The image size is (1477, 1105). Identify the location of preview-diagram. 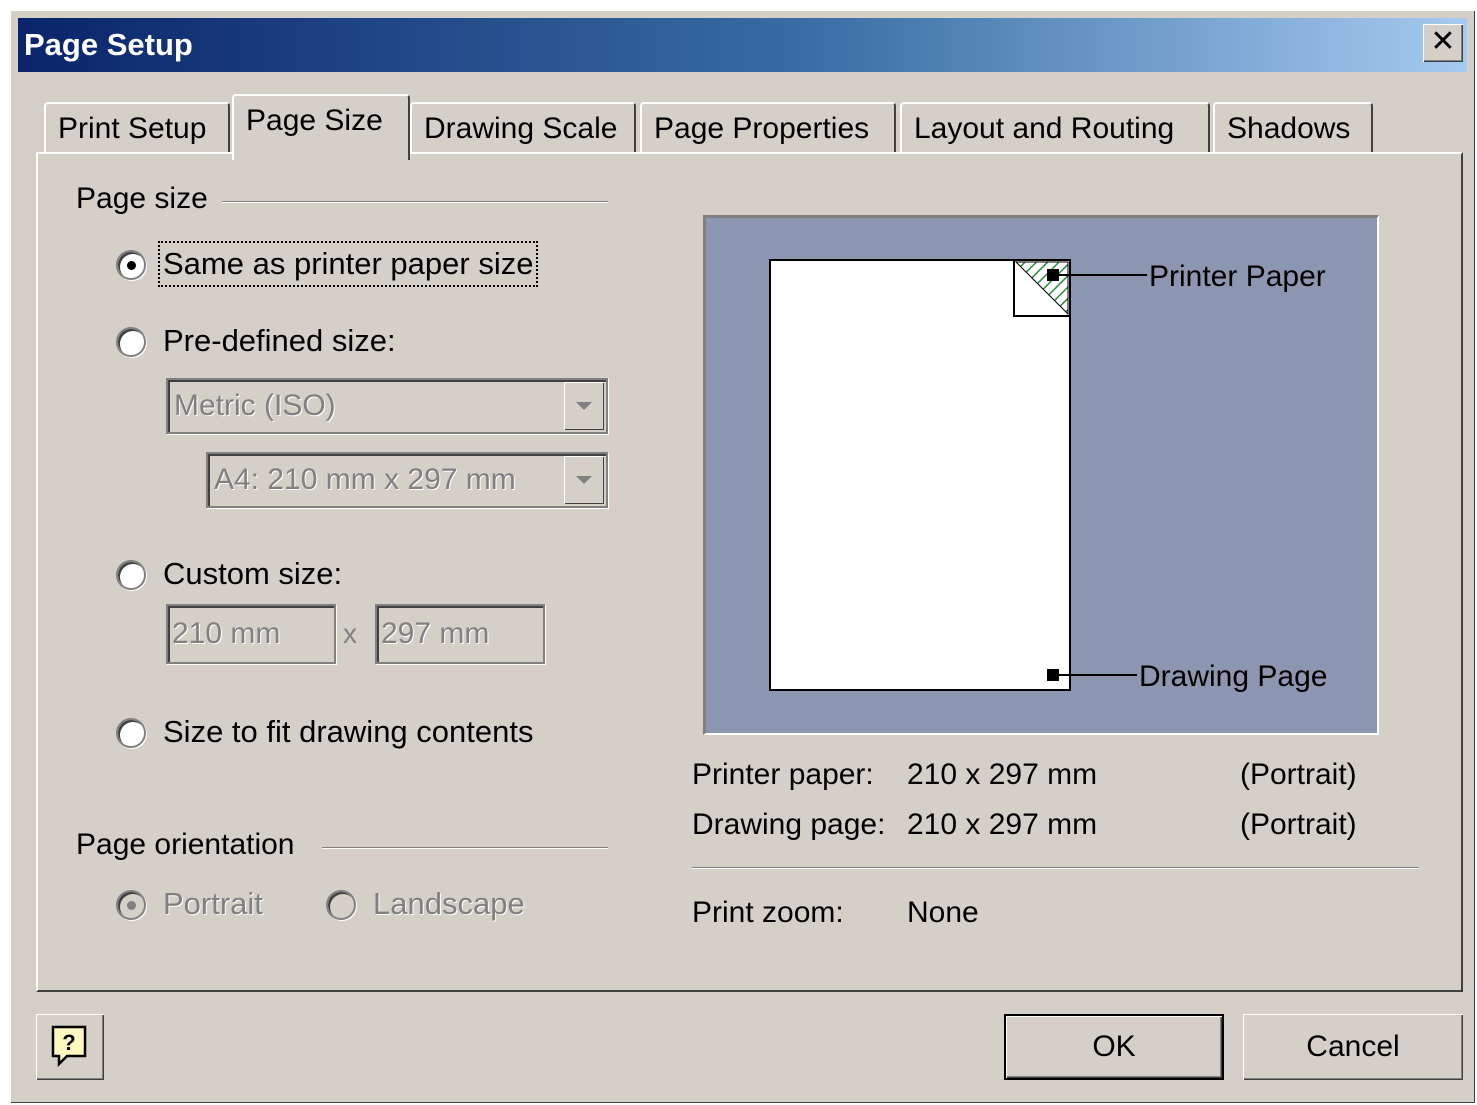
(958, 475).